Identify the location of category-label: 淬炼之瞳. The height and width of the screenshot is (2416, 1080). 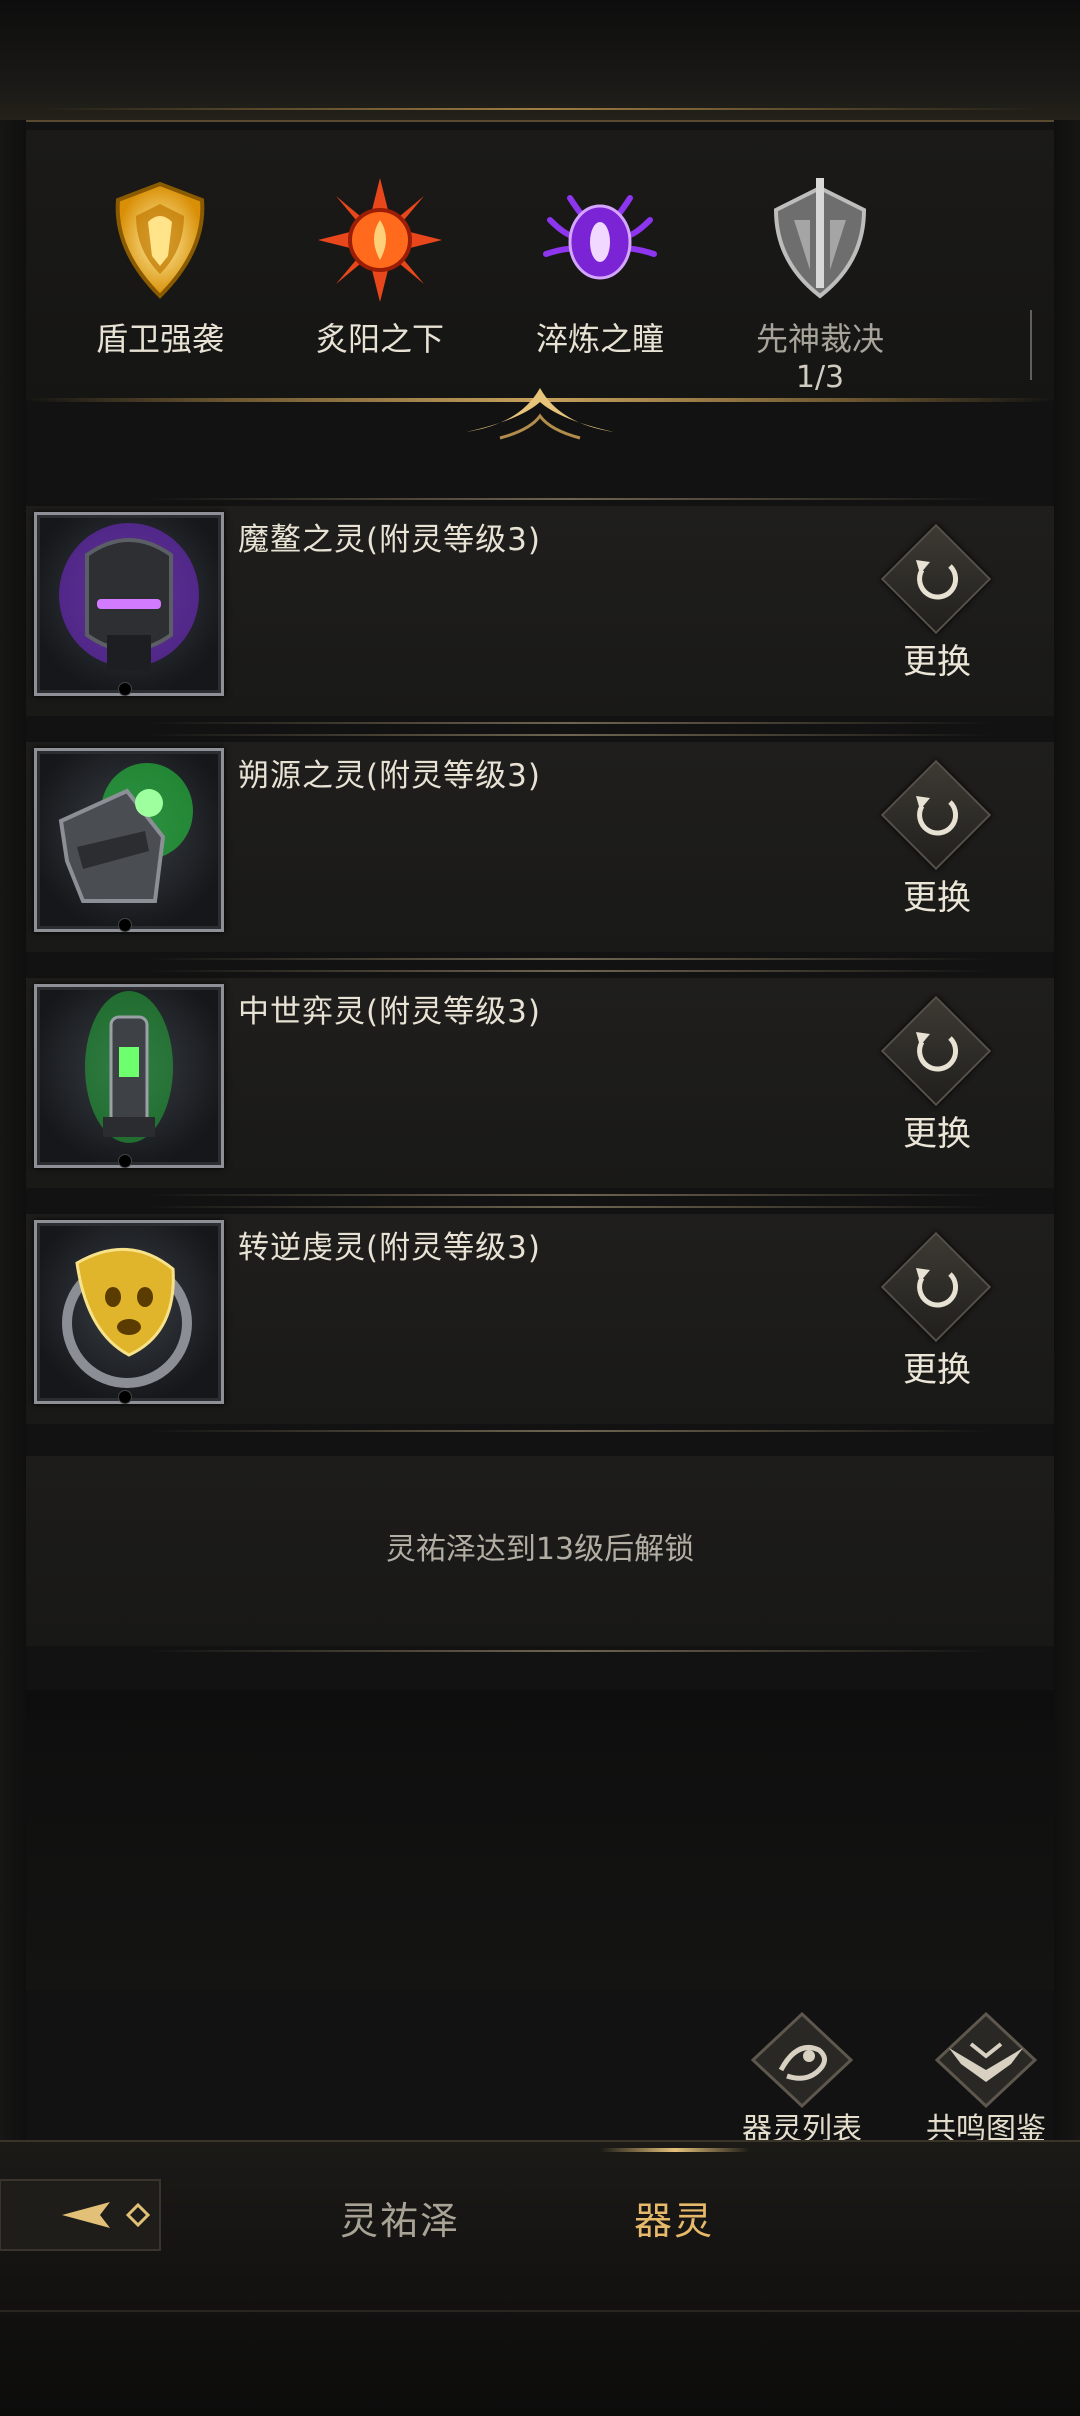
(599, 339).